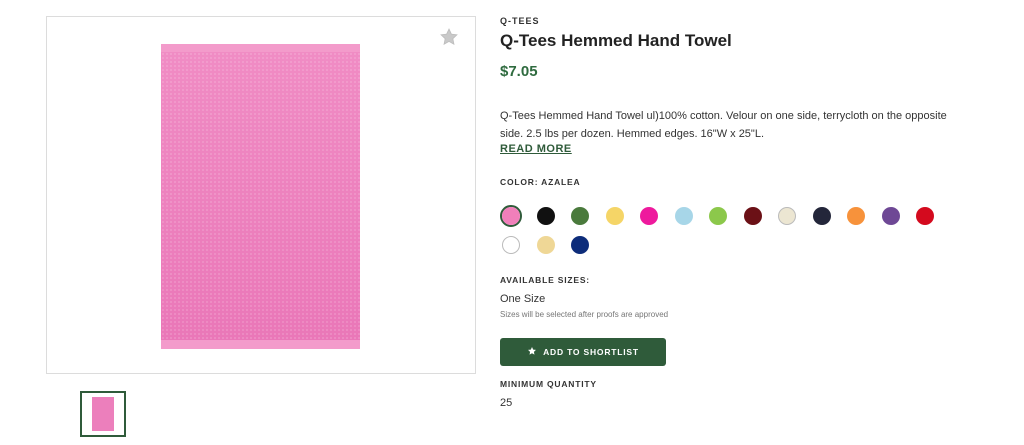 The height and width of the screenshot is (445, 1024). Describe the element at coordinates (649, 216) in the screenshot. I see `color-swatch-hot-pink` at that location.